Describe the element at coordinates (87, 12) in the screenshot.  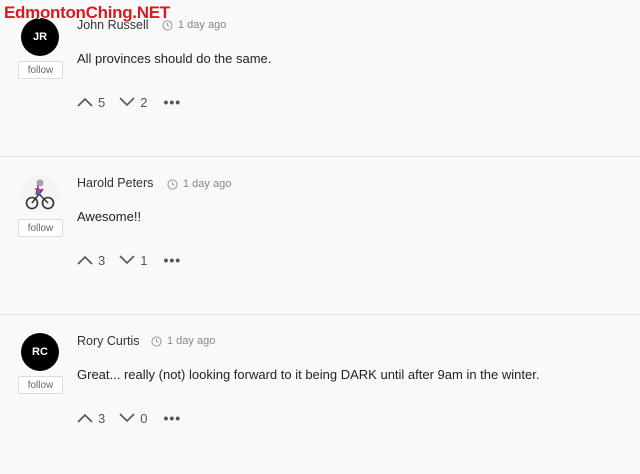
I see `site-watermark: EdmontonChing.NET` at that location.